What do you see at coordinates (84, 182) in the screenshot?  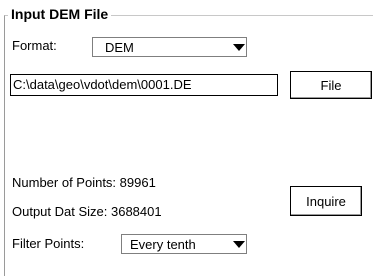 I see `number-of-points: Number of Points: 89961` at bounding box center [84, 182].